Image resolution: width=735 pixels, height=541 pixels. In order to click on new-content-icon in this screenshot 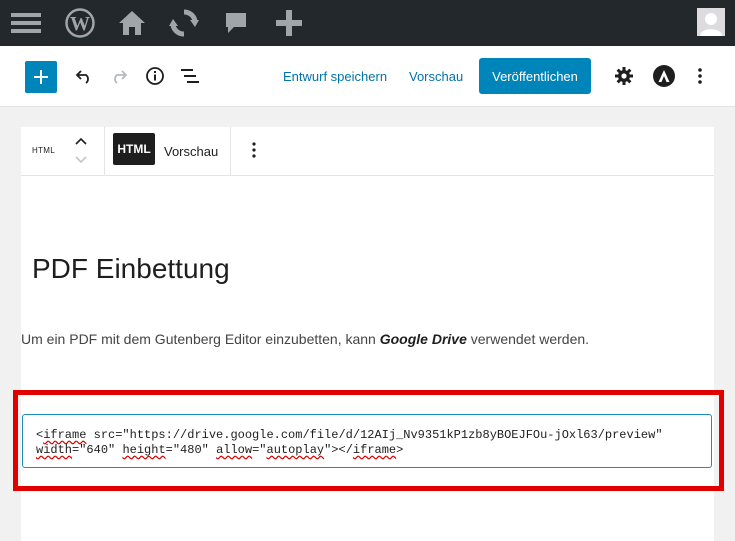, I will do `click(289, 23)`.